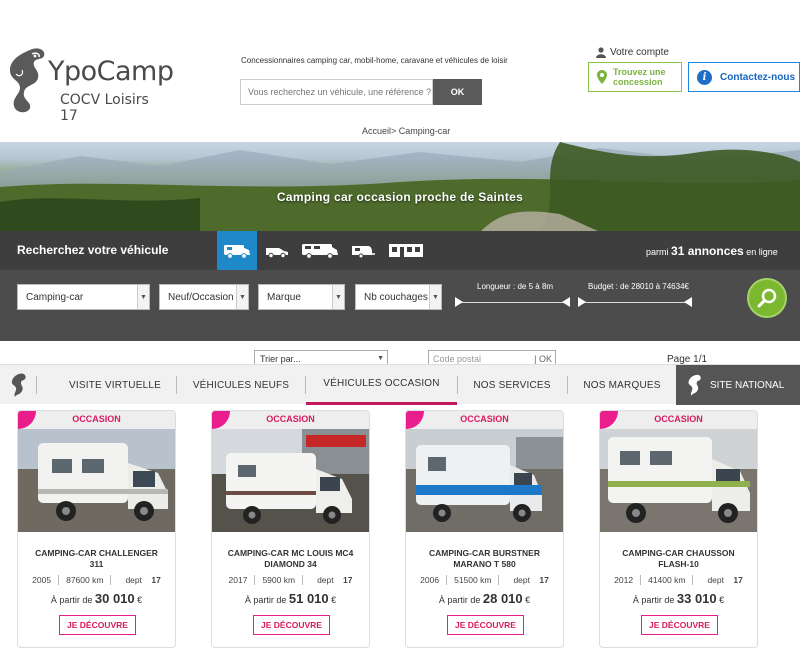 The image size is (800, 656). I want to click on find-dealer-line2: concession, so click(638, 82).